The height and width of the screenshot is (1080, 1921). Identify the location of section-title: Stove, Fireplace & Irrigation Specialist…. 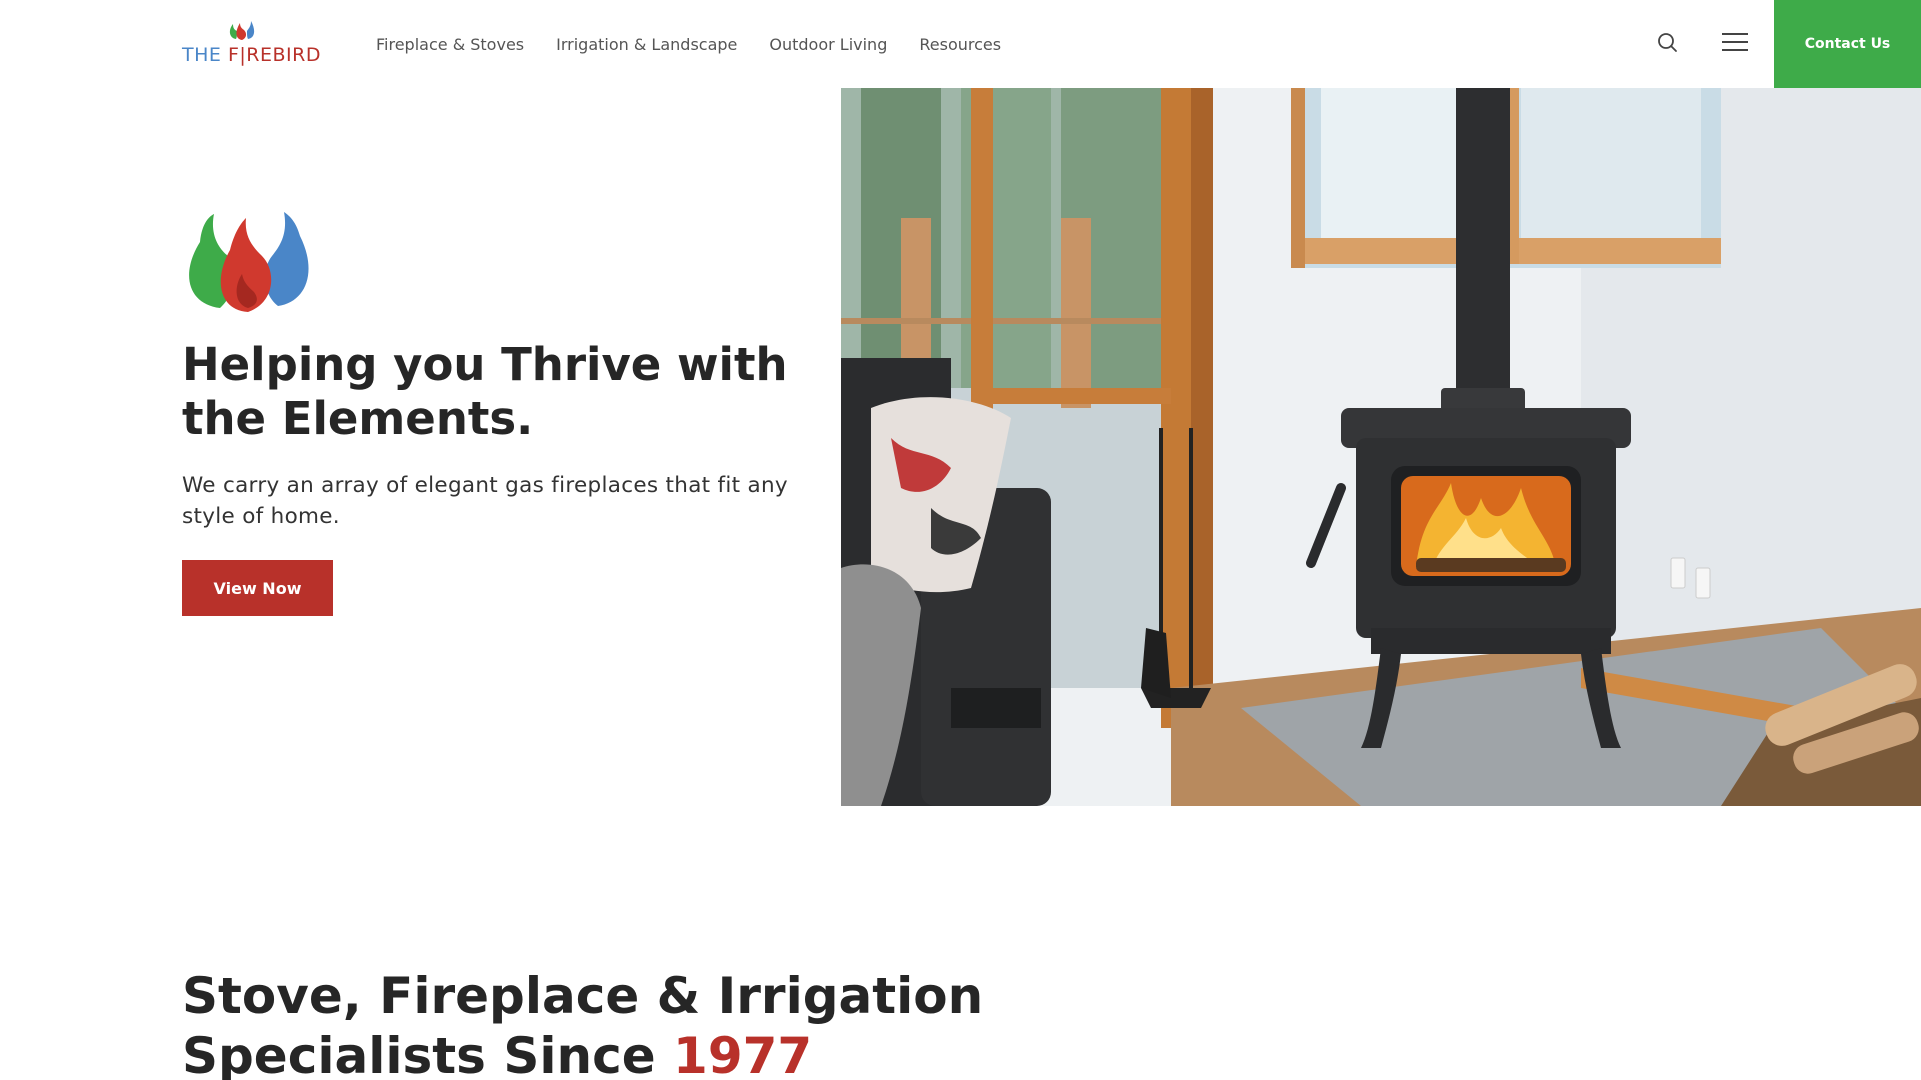
(632, 1023).